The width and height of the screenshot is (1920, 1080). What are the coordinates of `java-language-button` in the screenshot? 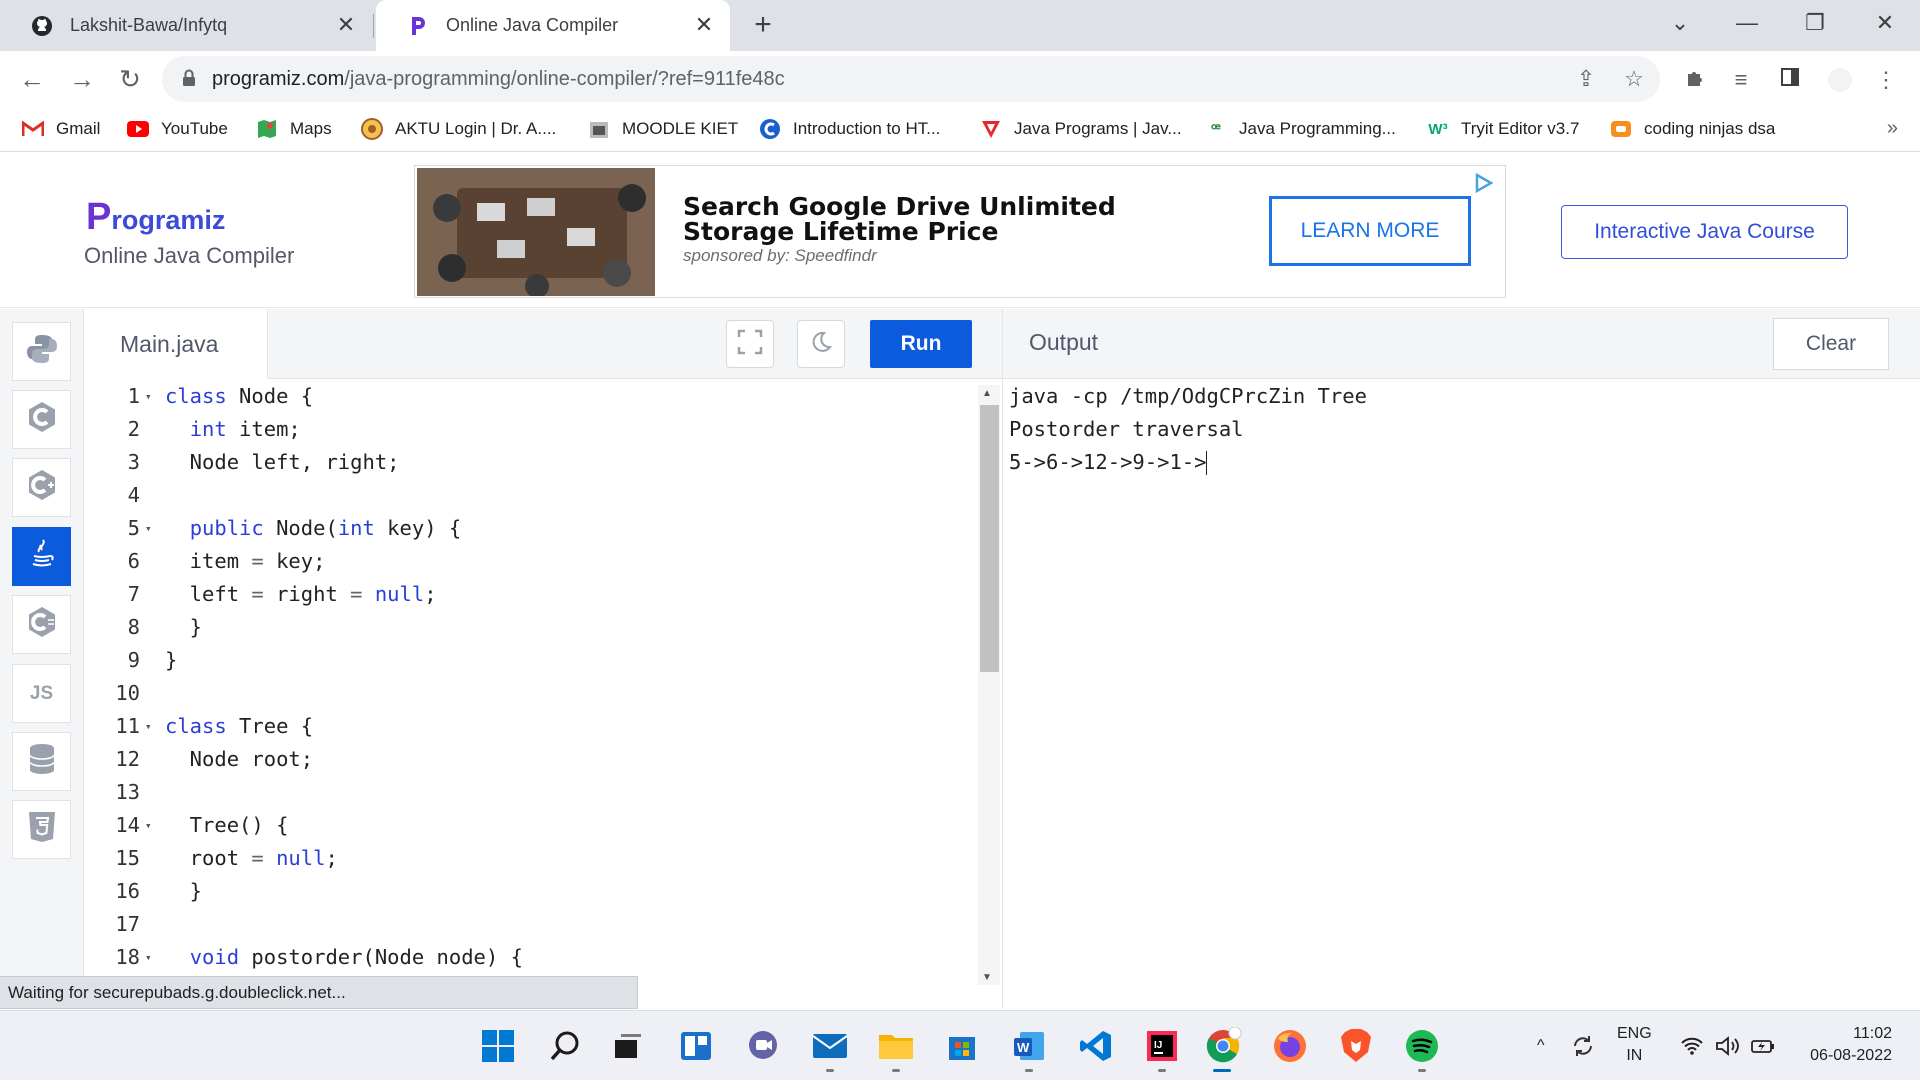 It's located at (41, 556).